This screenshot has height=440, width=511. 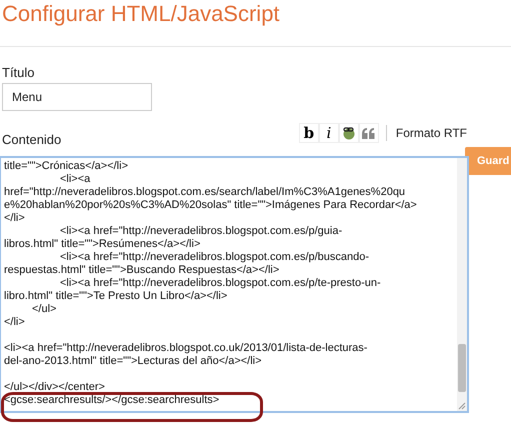 I want to click on code-line: title="">Crónicas</a></li>, so click(x=66, y=166).